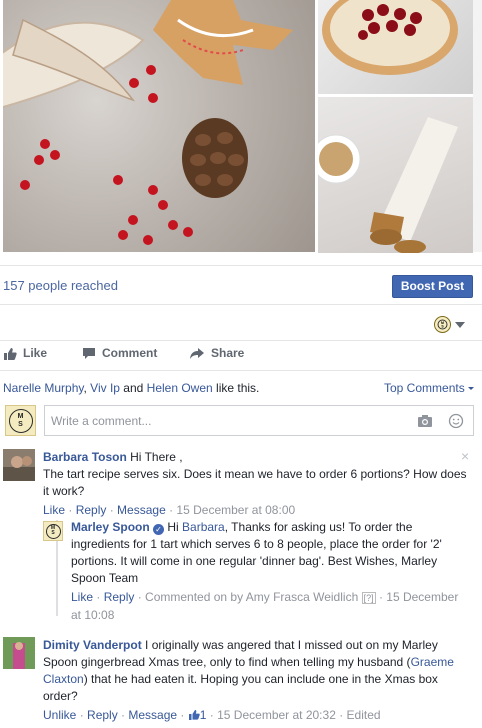 This screenshot has height=728, width=482. Describe the element at coordinates (228, 353) in the screenshot. I see `share-label: Share` at that location.